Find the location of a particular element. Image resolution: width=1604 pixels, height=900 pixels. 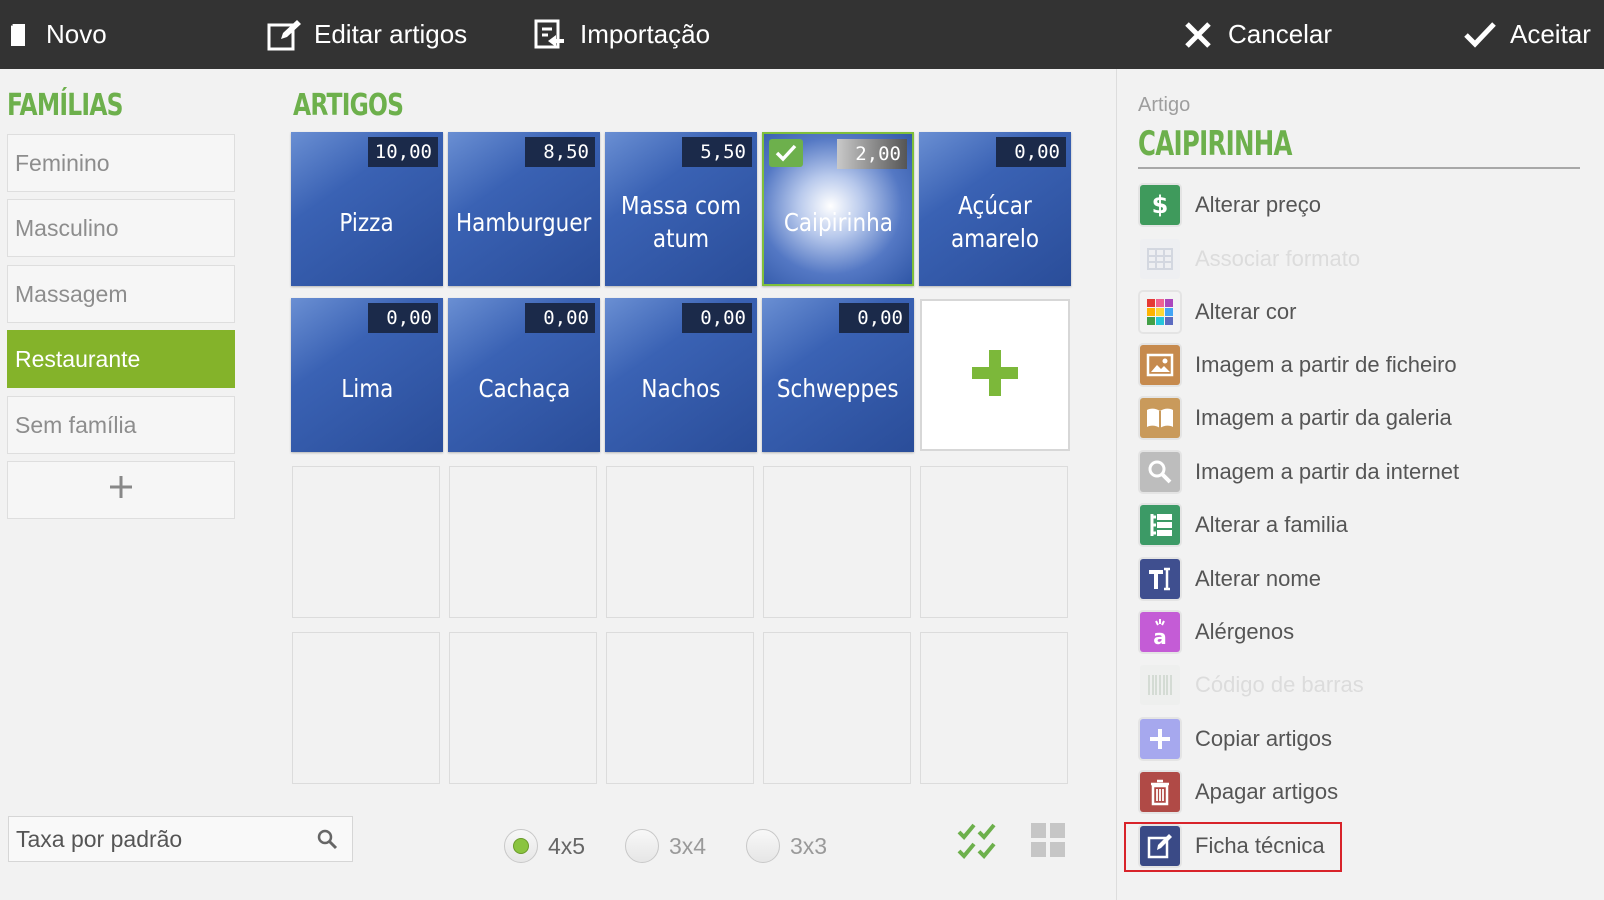

article-tile-lima: 0,00 Lima is located at coordinates (367, 375).